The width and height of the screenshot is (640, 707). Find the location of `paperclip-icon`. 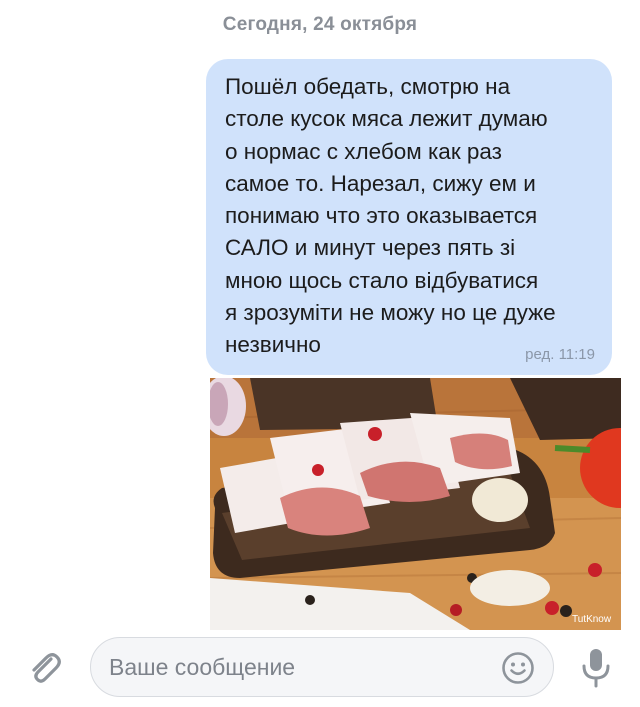

paperclip-icon is located at coordinates (44, 667).